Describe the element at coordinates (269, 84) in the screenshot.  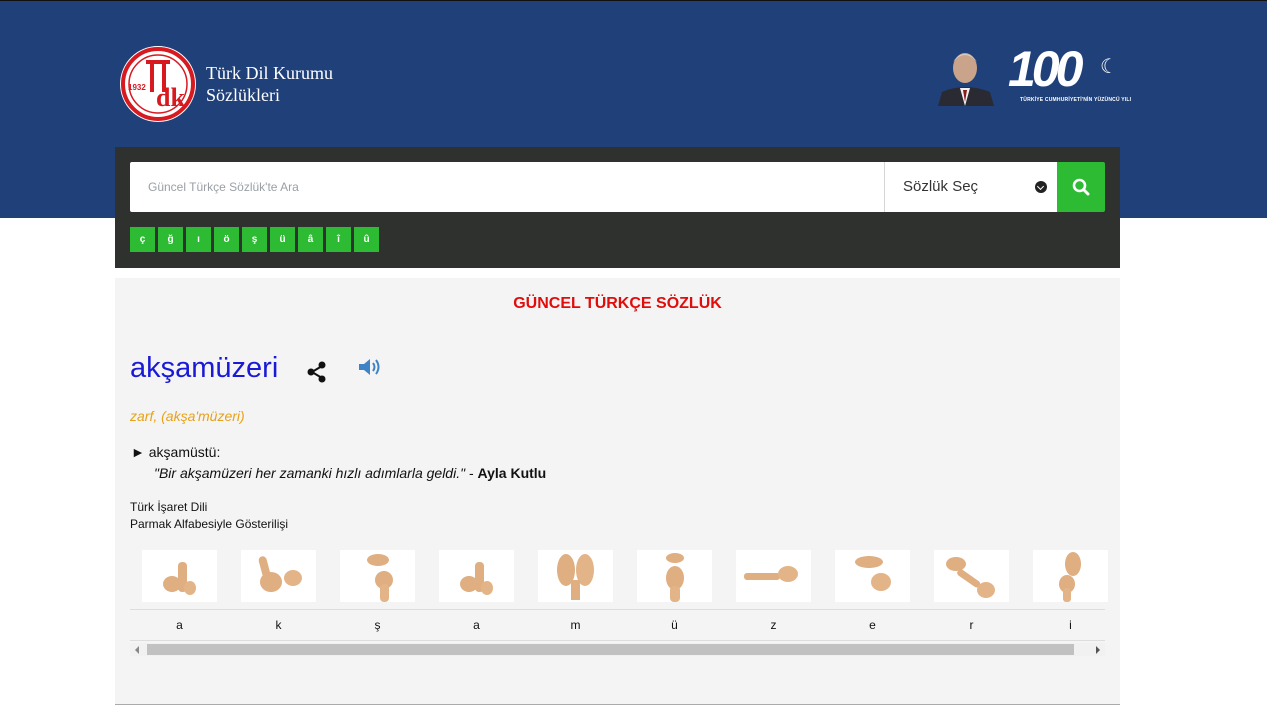
I see `site-title: Türk Dil Kurumu Sözlükleri` at that location.